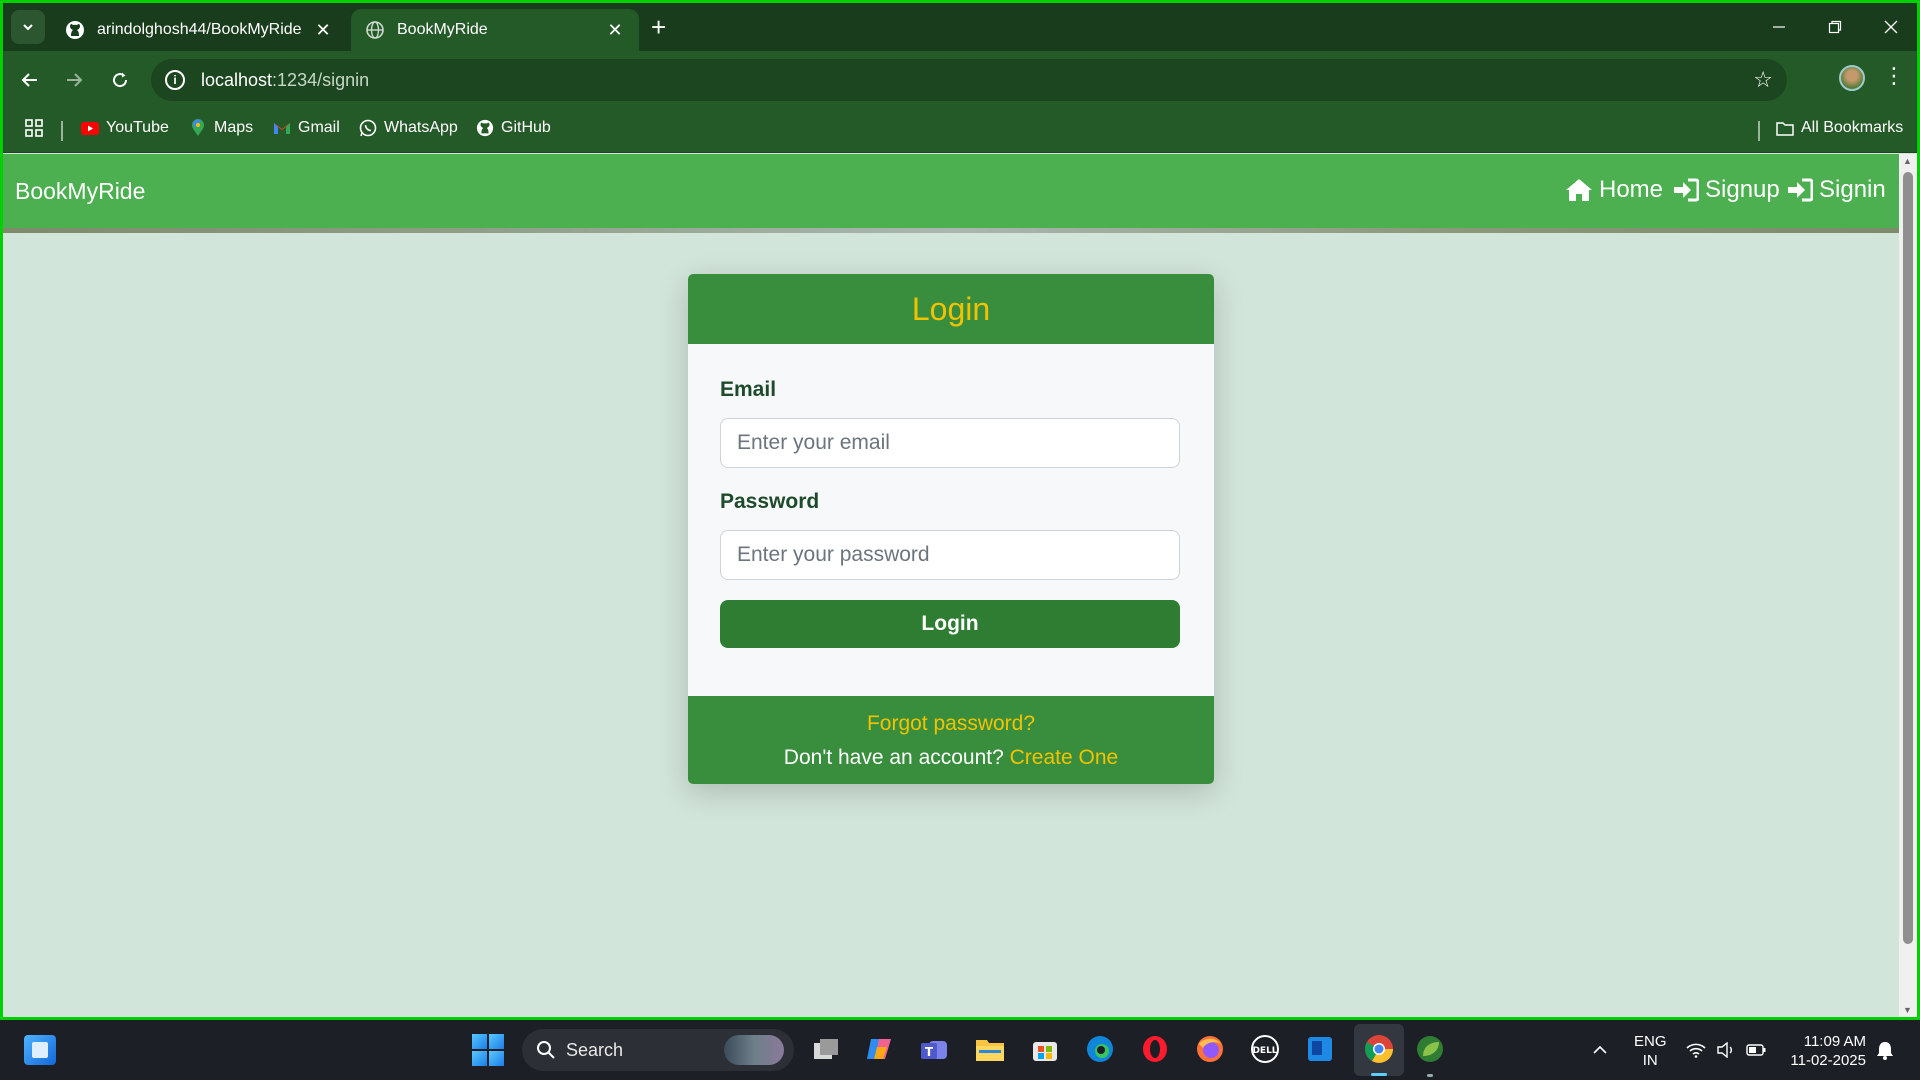  What do you see at coordinates (1650, 1051) in the screenshot?
I see `language-indicator: ENG IN` at bounding box center [1650, 1051].